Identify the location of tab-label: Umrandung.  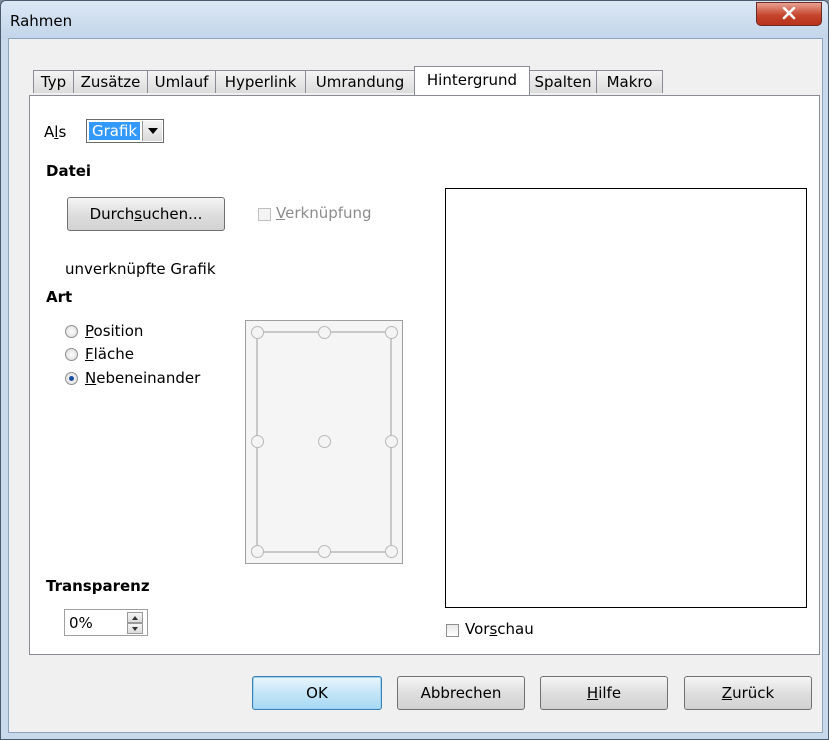
(360, 82).